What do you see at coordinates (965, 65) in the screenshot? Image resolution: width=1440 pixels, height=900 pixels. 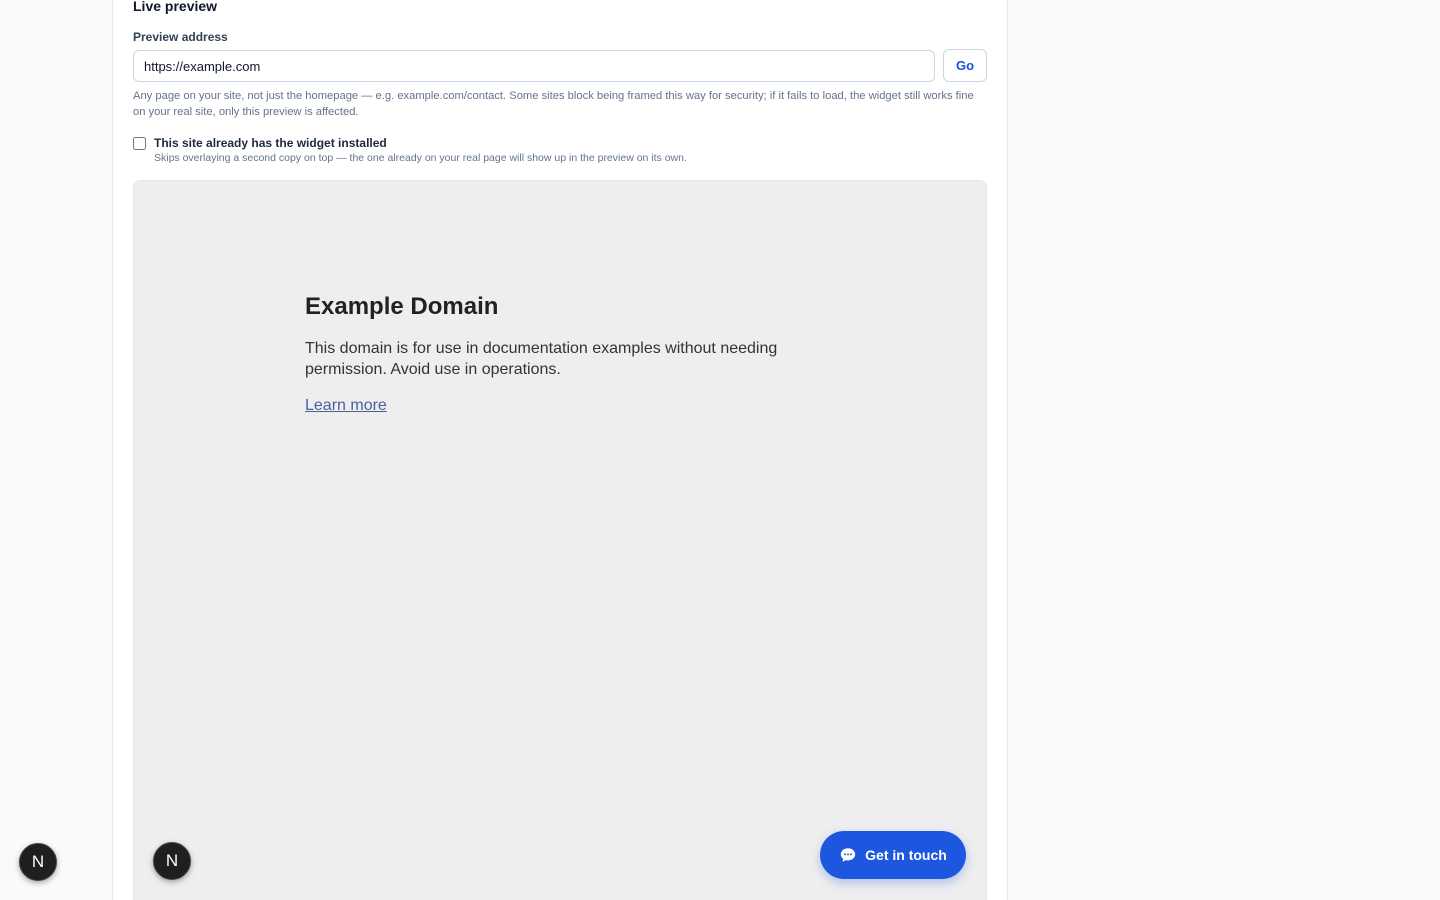 I see `go-button: Go` at bounding box center [965, 65].